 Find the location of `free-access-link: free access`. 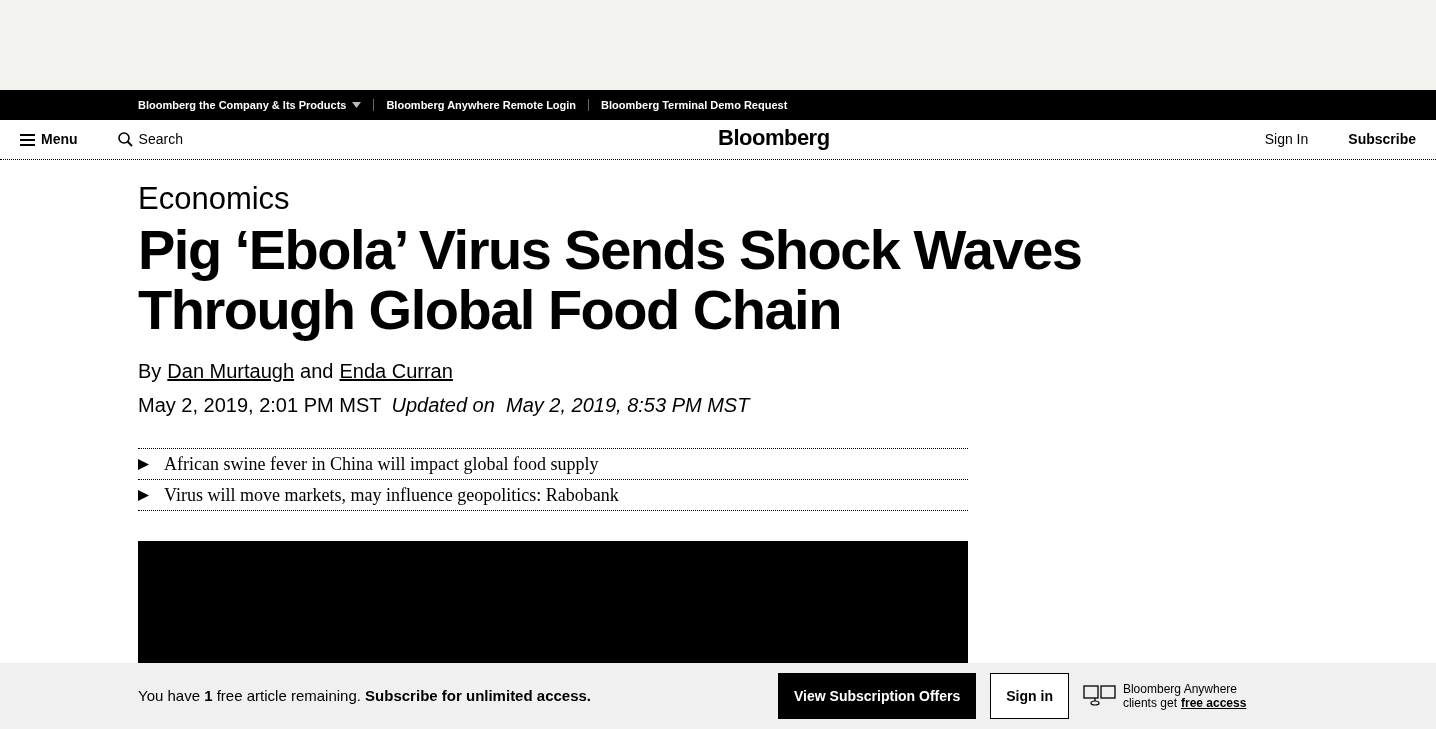

free-access-link: free access is located at coordinates (1213, 703).